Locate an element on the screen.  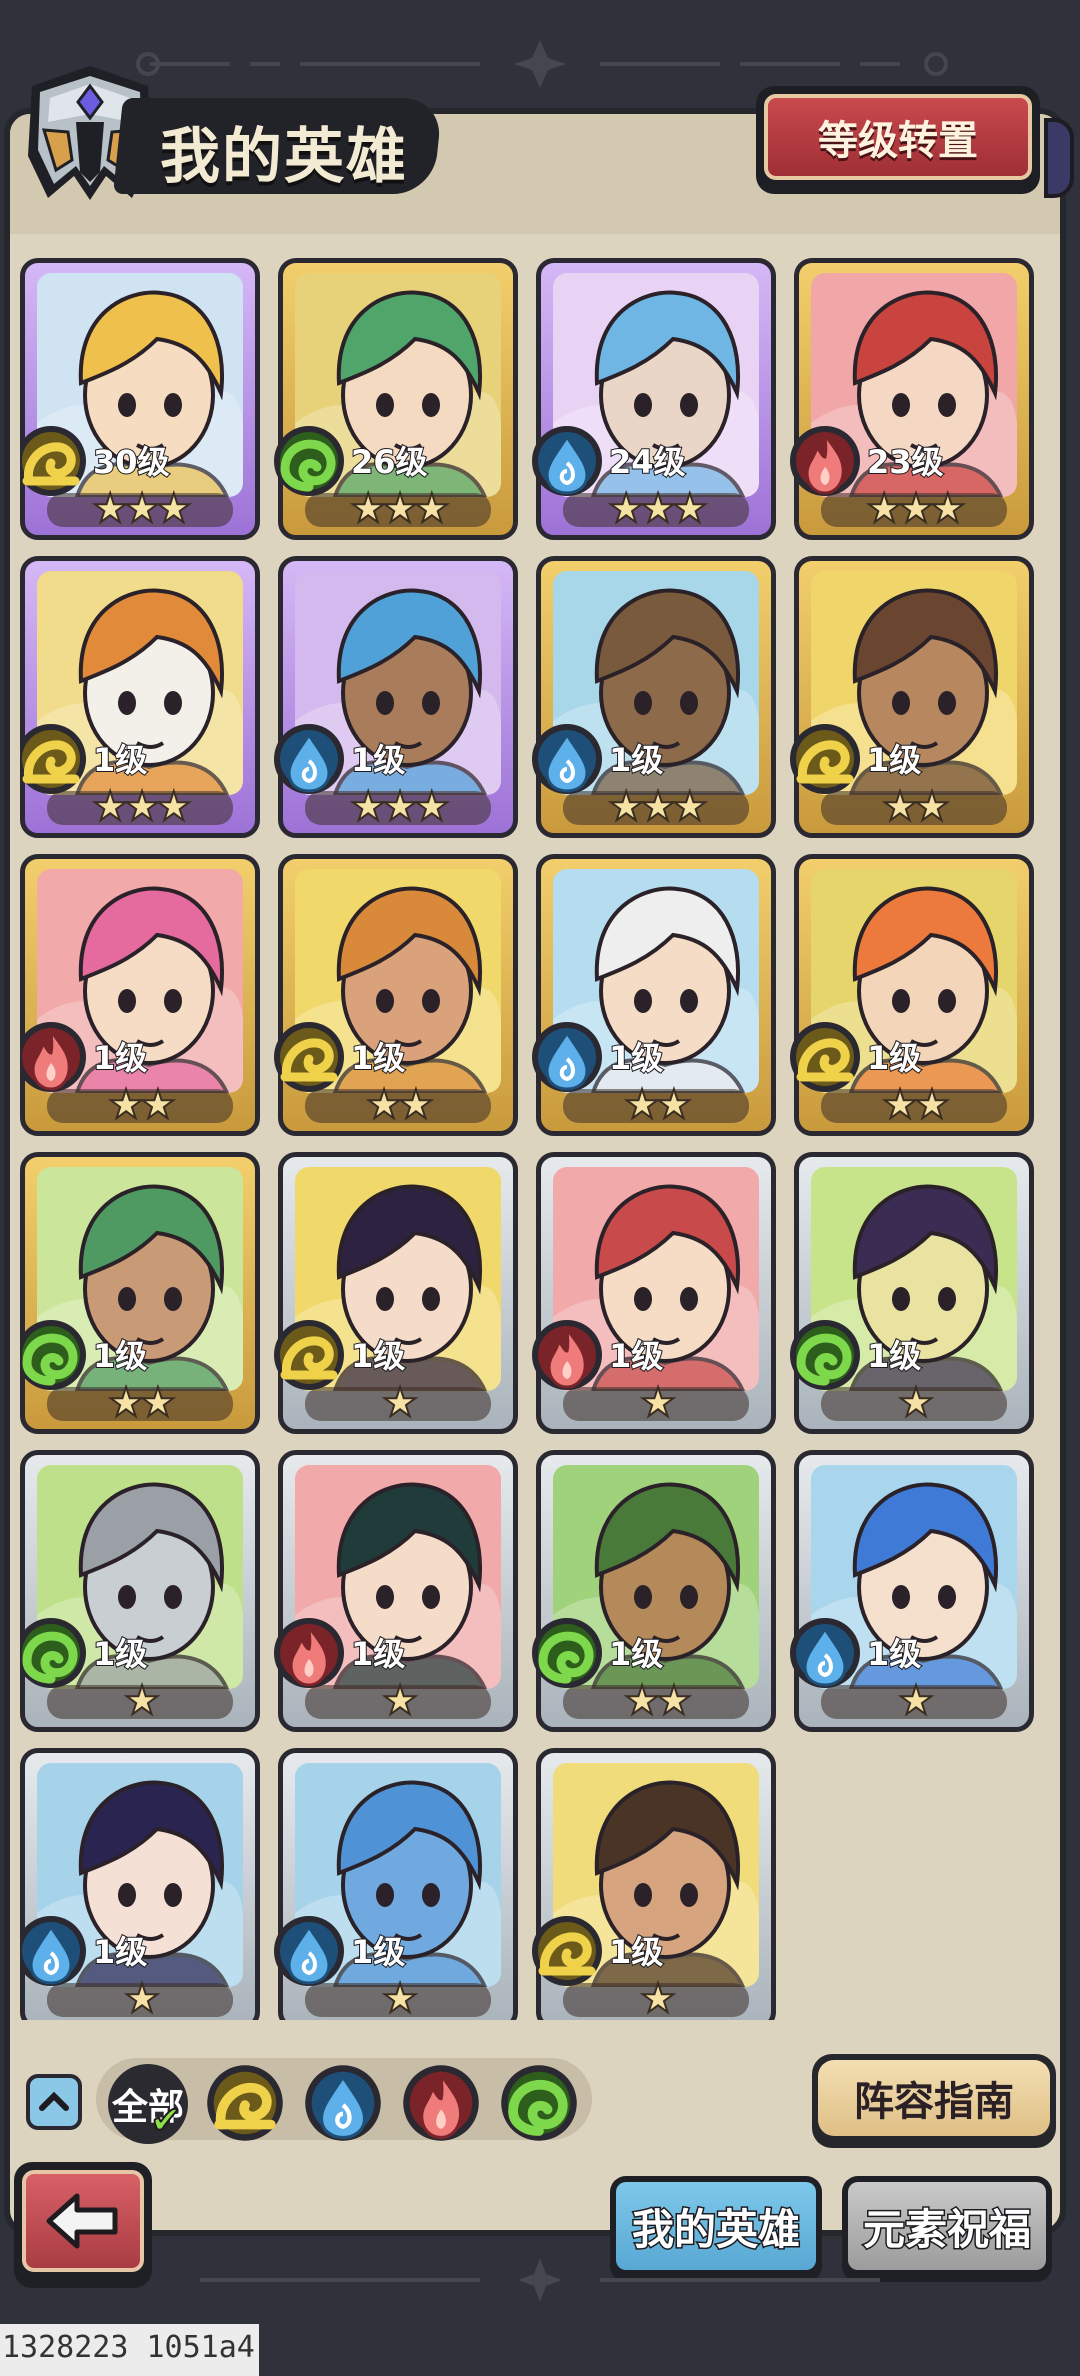
collapse-filter-button is located at coordinates (54, 2102).